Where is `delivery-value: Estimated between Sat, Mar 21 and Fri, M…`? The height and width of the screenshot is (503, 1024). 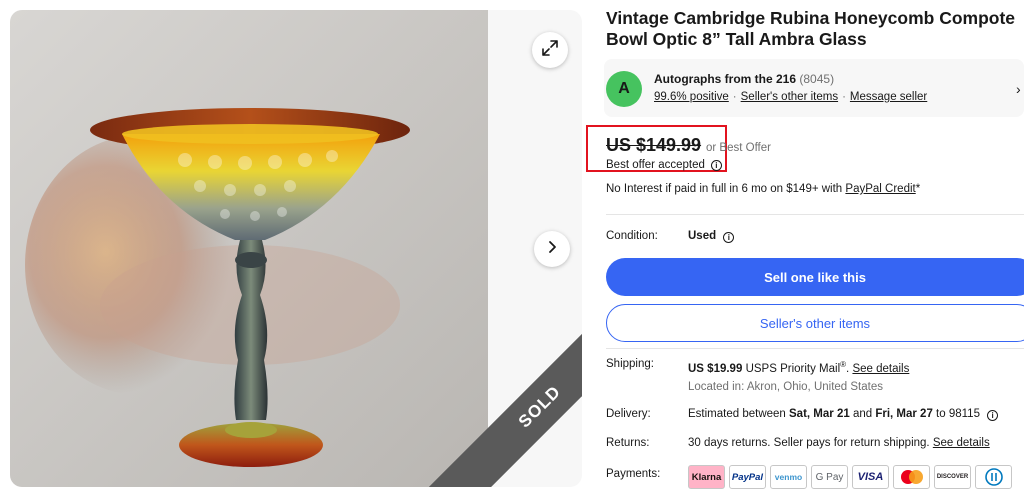 delivery-value: Estimated between Sat, Mar 21 and Fri, M… is located at coordinates (843, 414).